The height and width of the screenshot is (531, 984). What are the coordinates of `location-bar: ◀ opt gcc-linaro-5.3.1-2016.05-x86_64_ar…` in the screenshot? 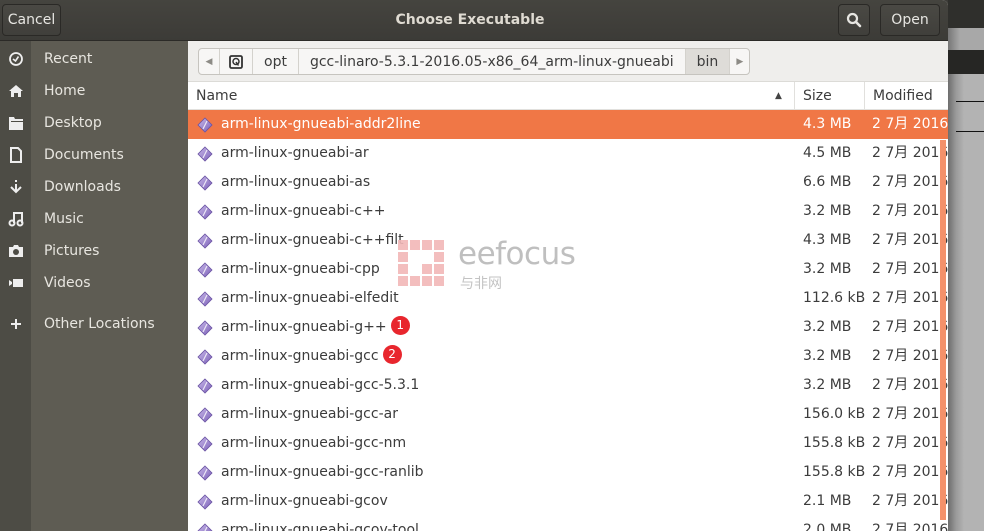 It's located at (568, 61).